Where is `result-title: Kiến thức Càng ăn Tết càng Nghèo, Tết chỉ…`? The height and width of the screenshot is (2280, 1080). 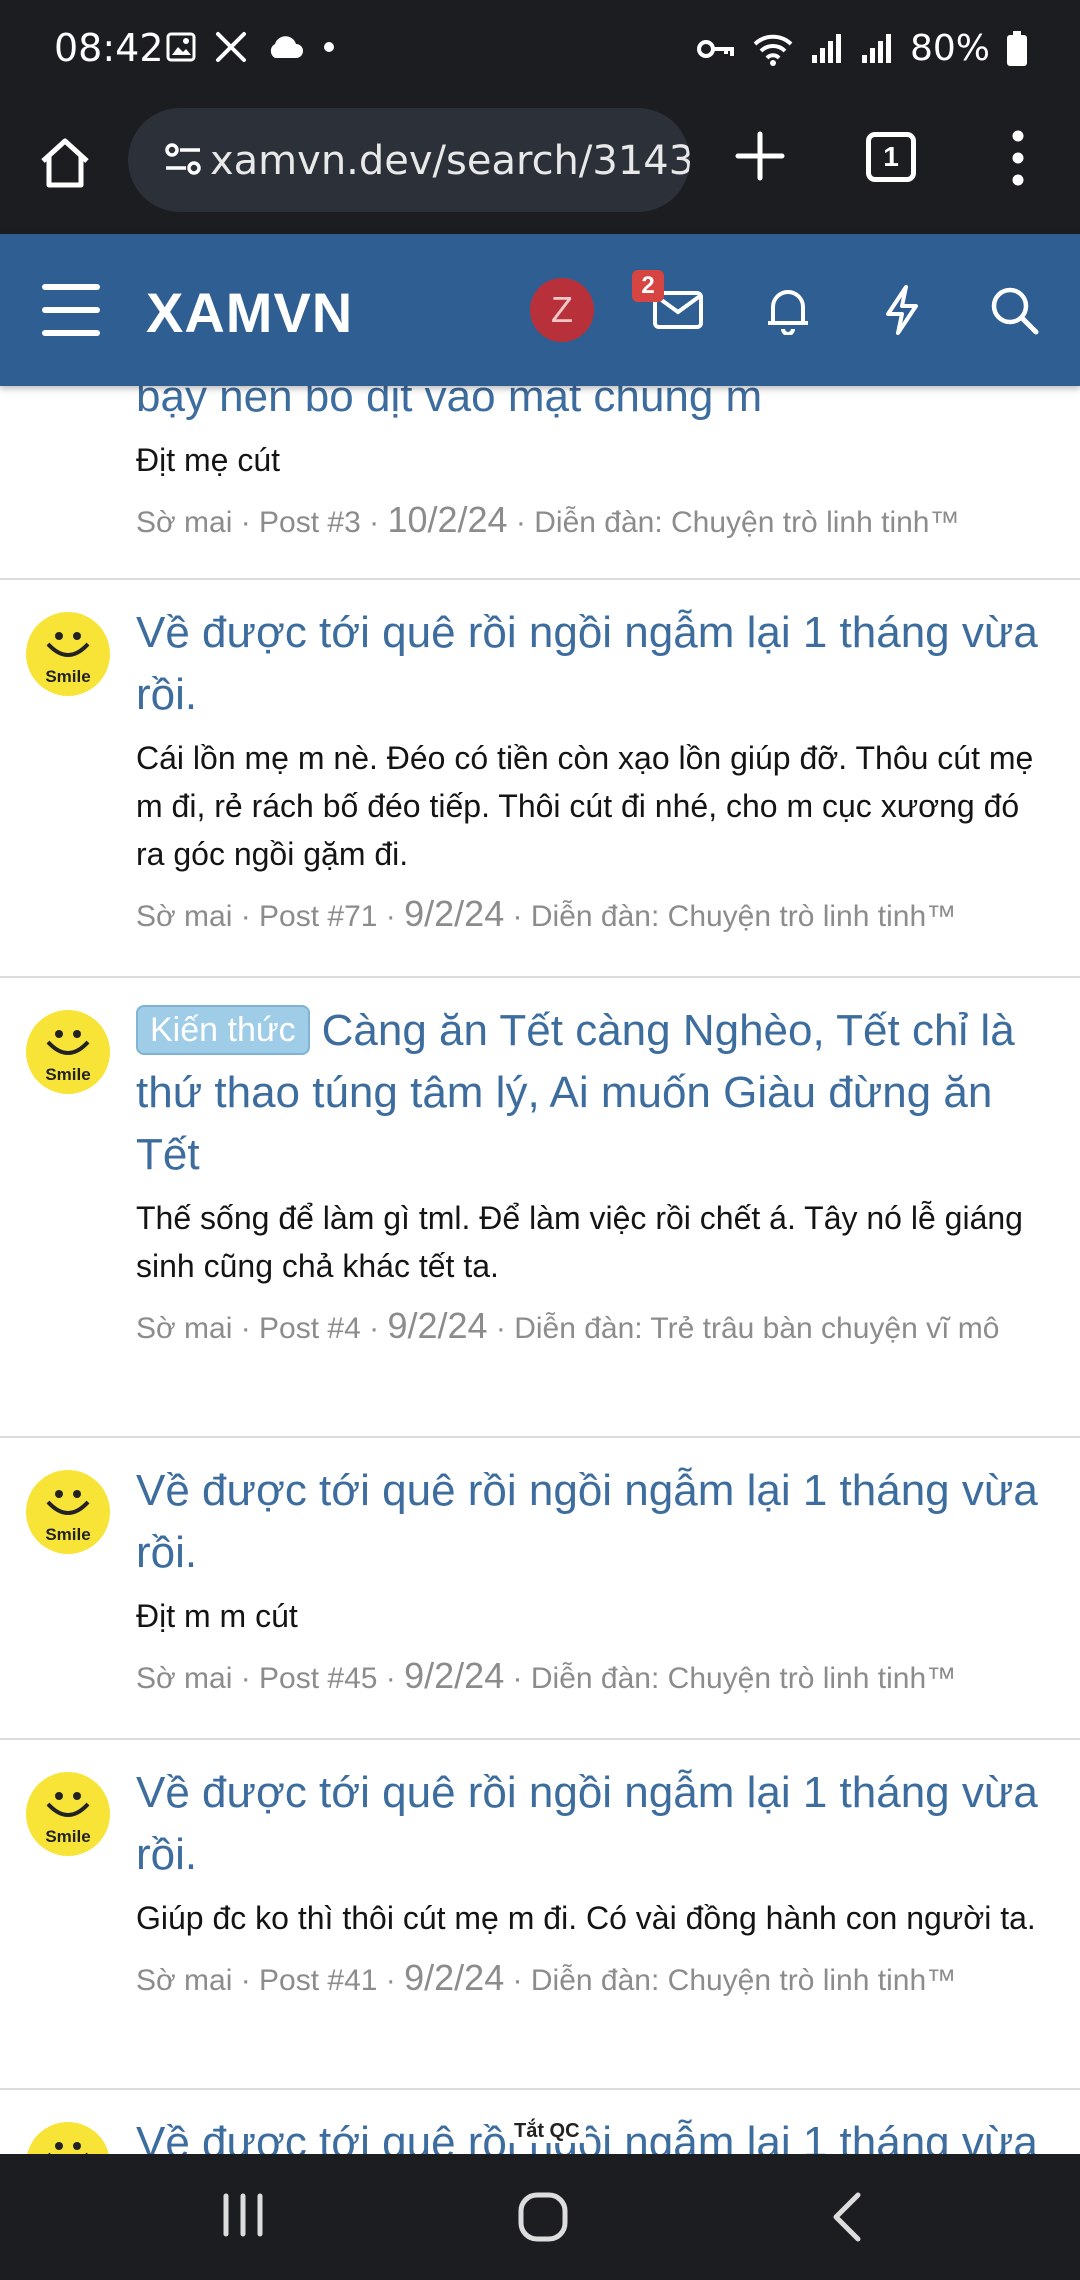
result-title: Kiến thức Càng ăn Tết càng Nghèo, Tết chỉ… is located at coordinates (591, 1093).